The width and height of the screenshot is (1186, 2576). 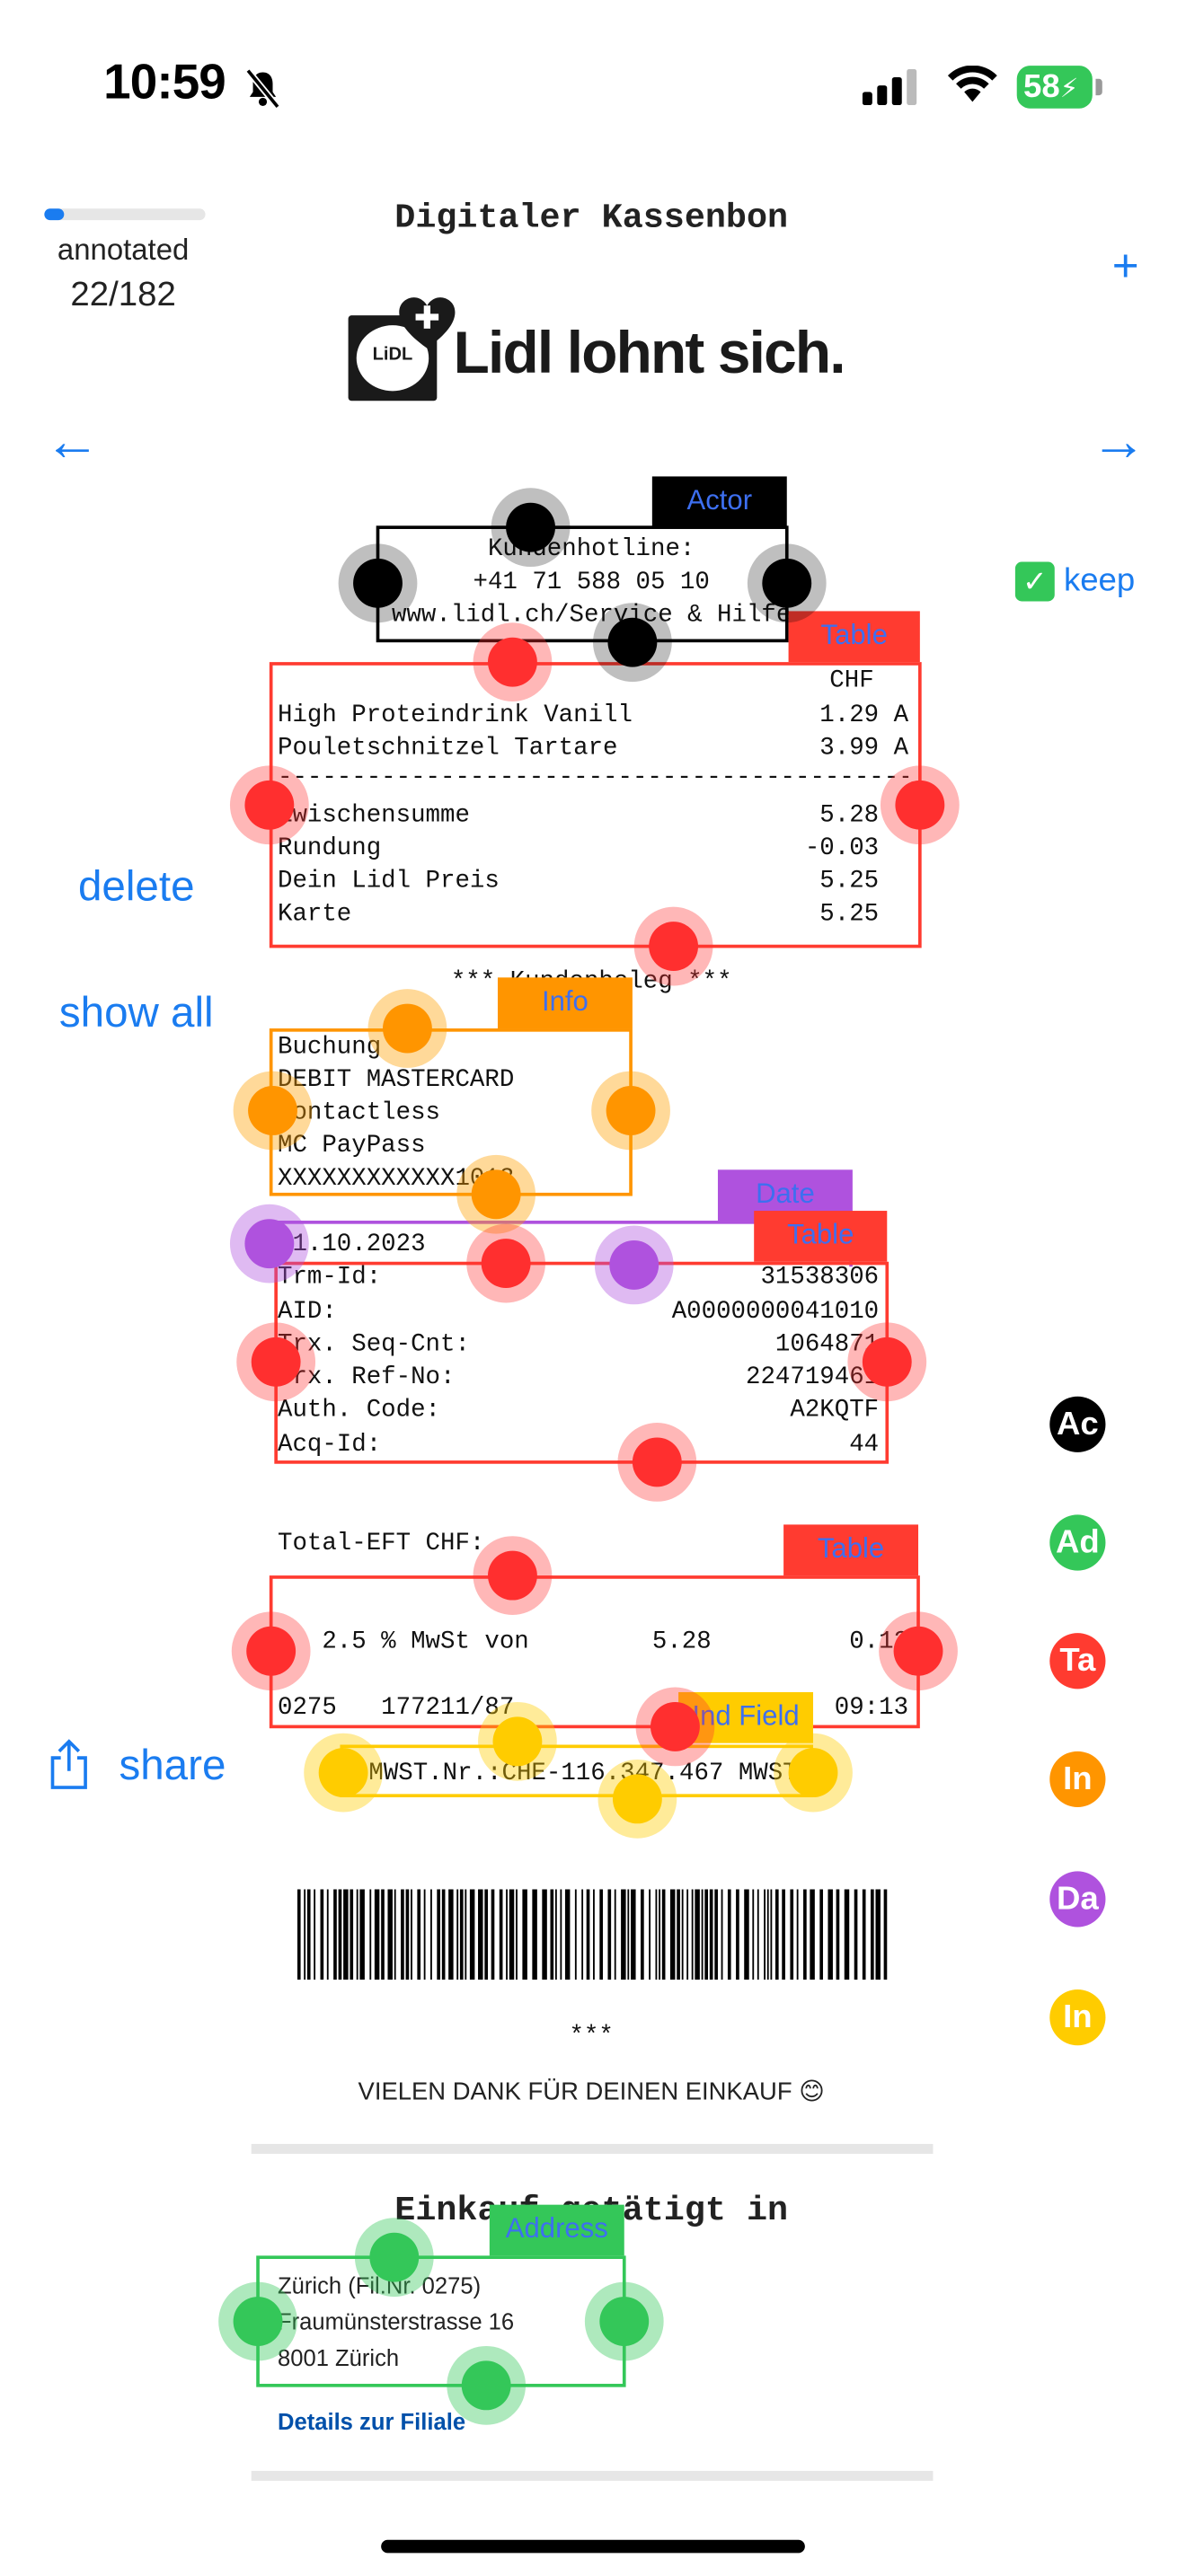 What do you see at coordinates (1077, 1661) in the screenshot?
I see `category-chip: Ta` at bounding box center [1077, 1661].